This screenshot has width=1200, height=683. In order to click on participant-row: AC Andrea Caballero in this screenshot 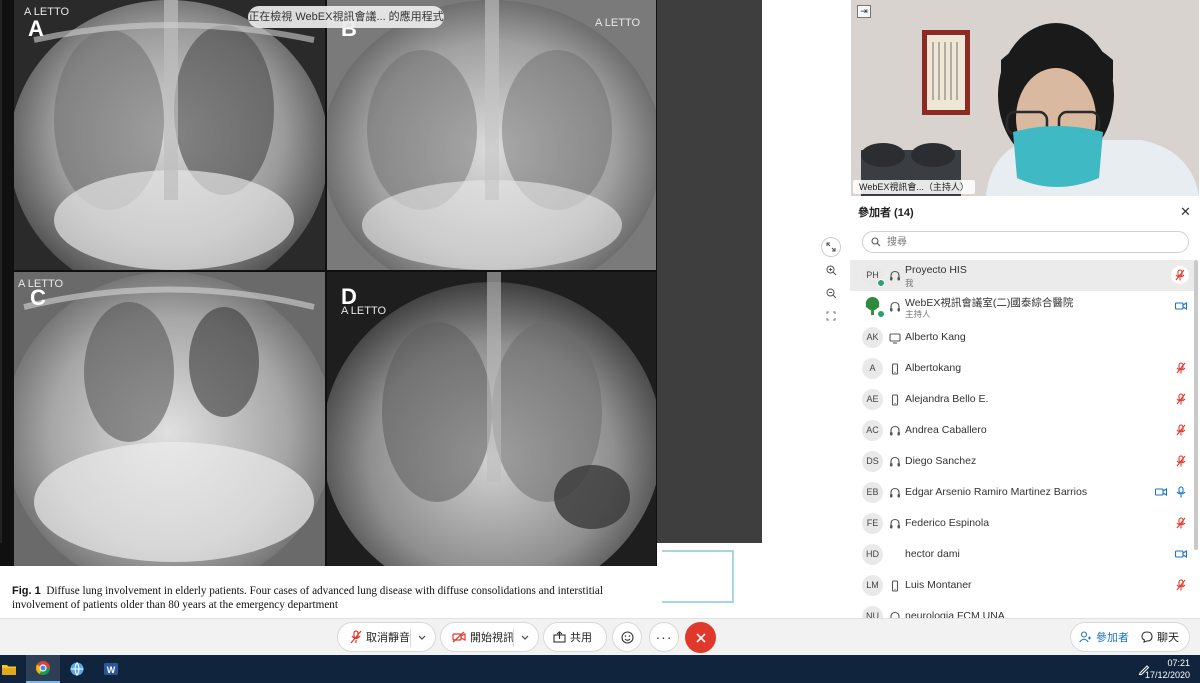, I will do `click(1022, 430)`.